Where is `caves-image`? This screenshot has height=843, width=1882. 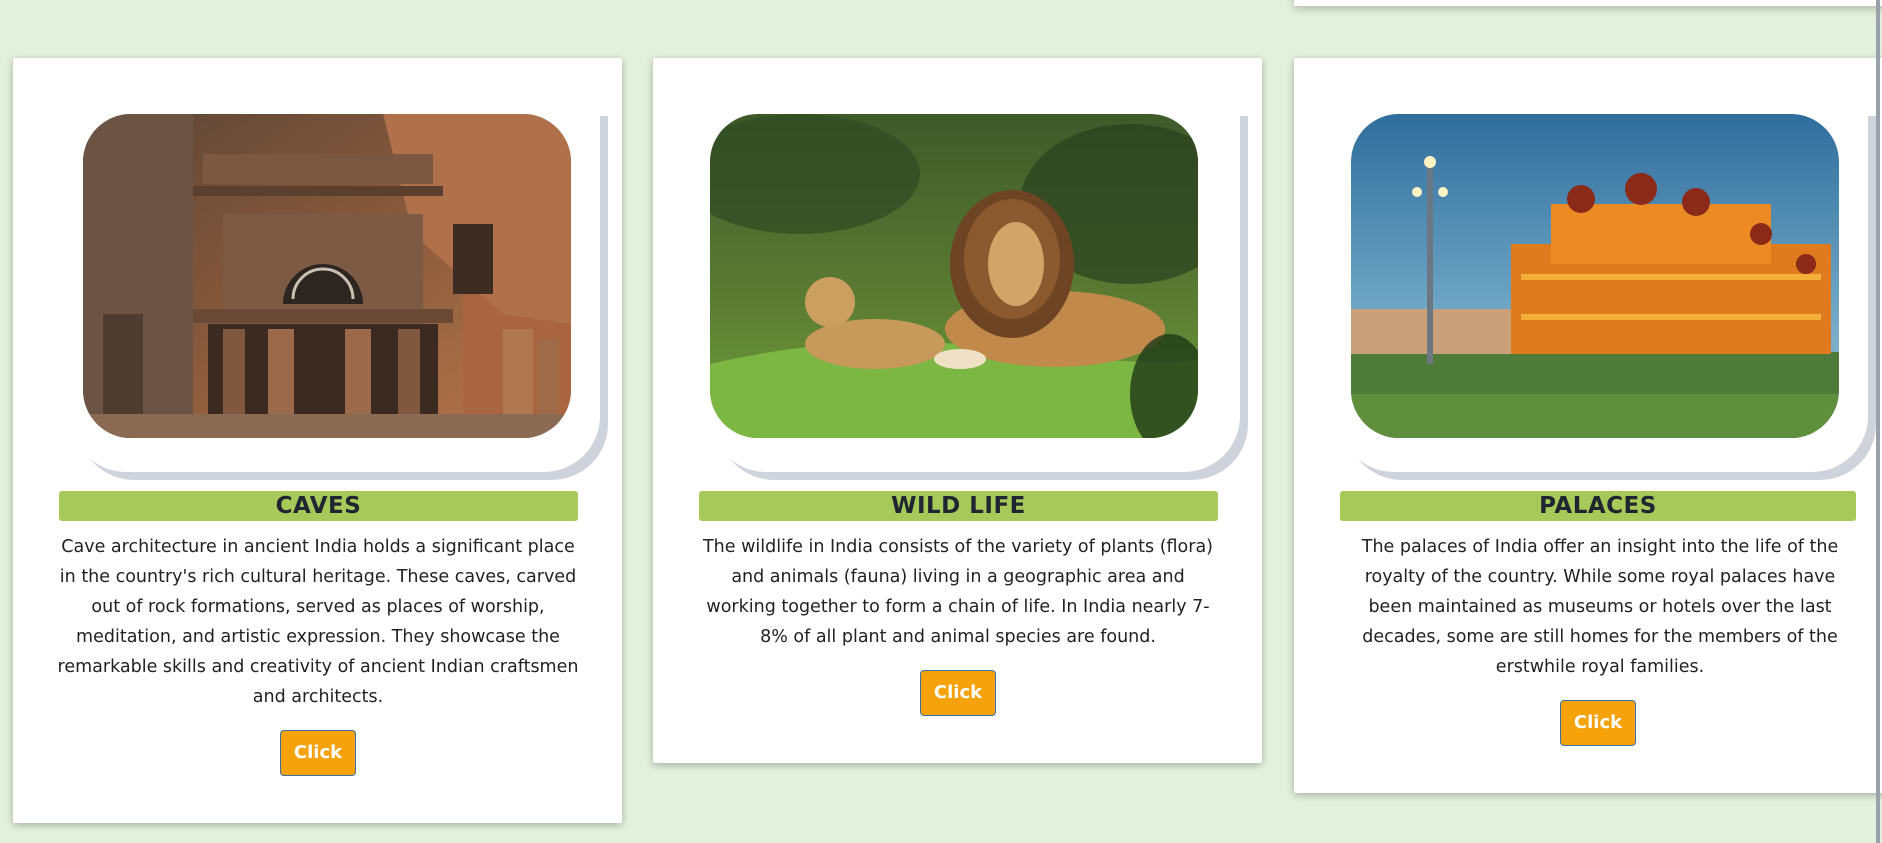 caves-image is located at coordinates (327, 276).